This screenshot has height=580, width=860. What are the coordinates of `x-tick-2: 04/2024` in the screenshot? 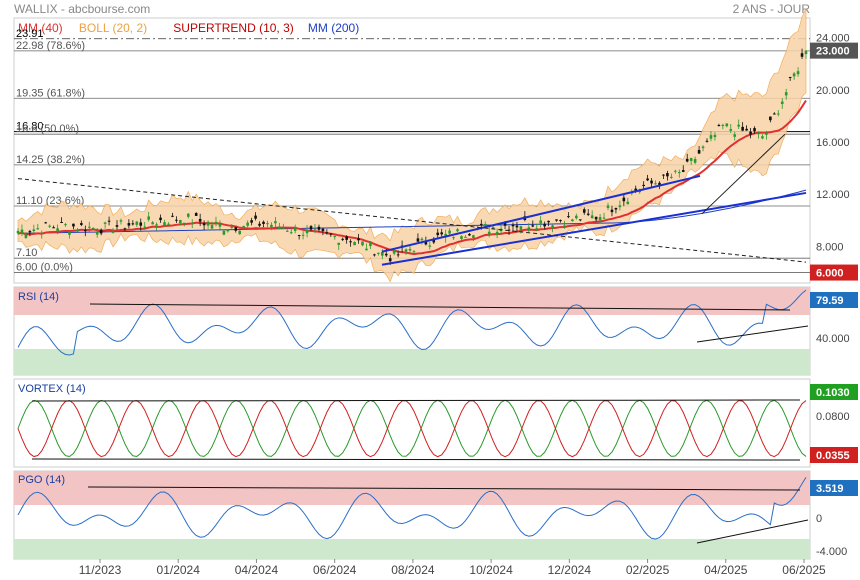 It's located at (257, 570).